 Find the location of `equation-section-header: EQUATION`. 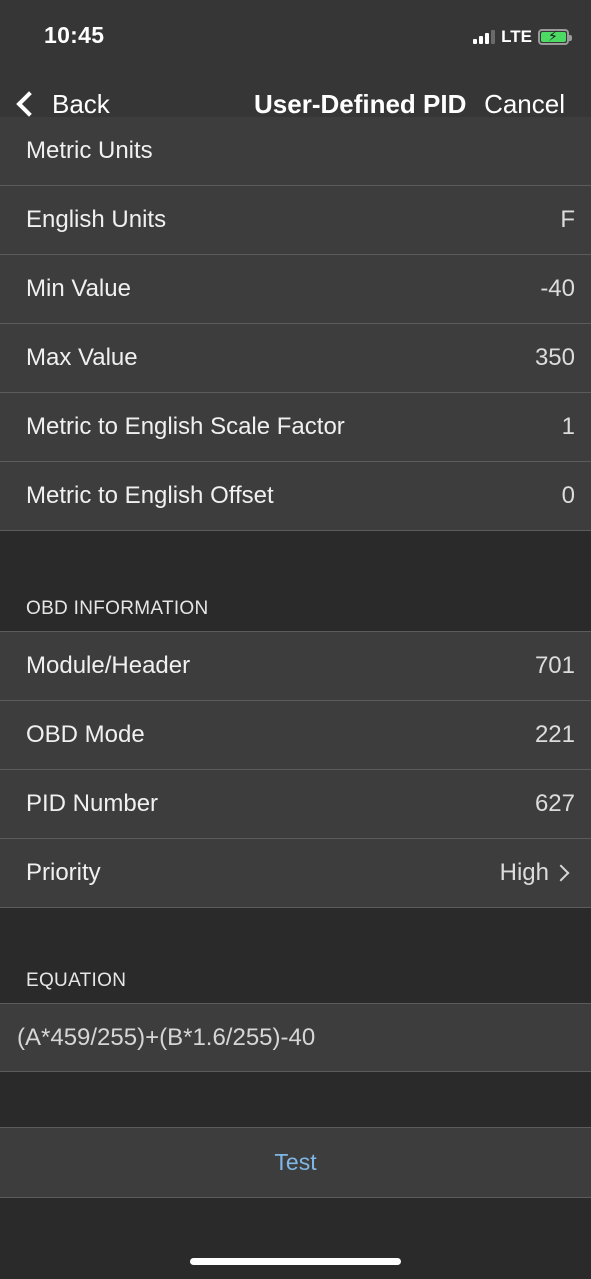

equation-section-header: EQUATION is located at coordinates (76, 980).